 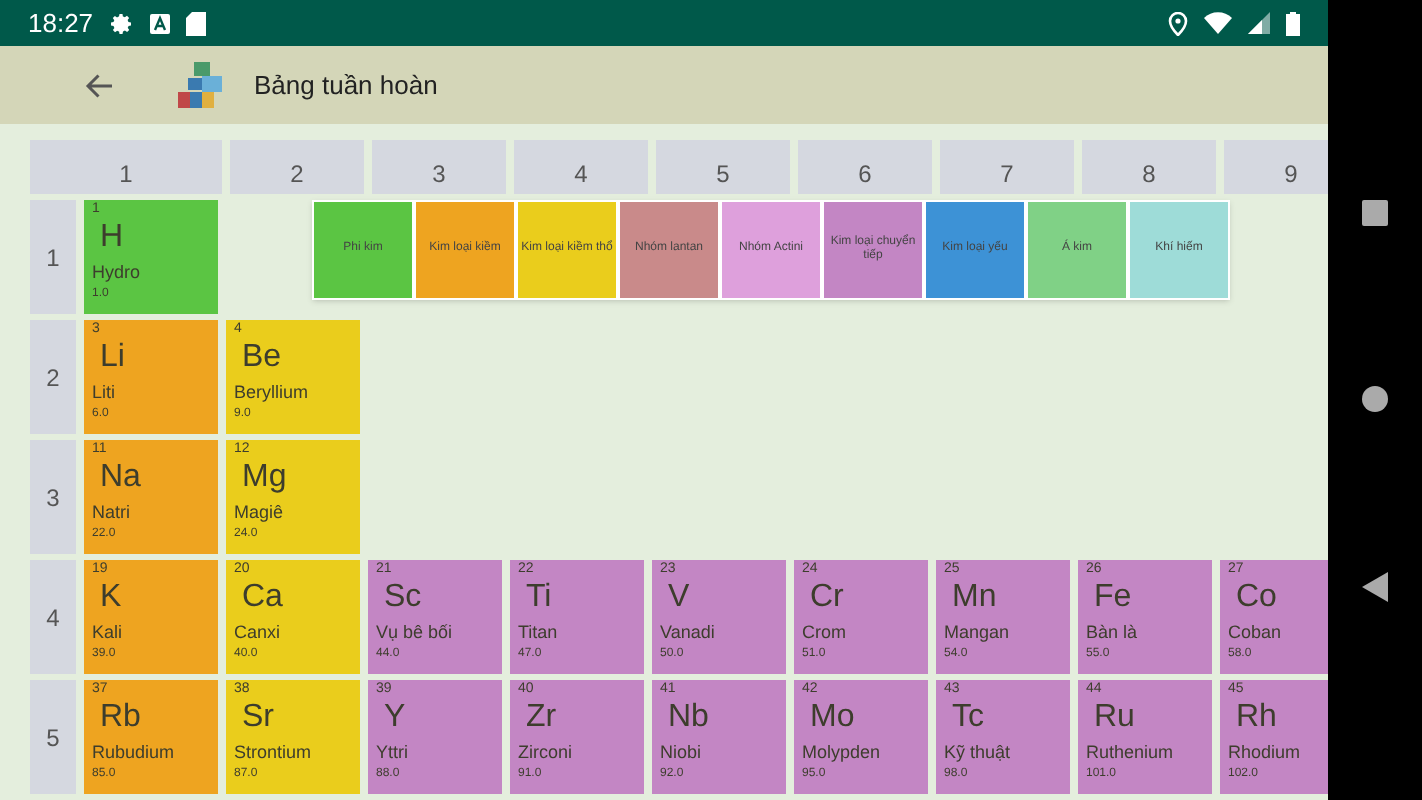 I want to click on element-name: Rhodium, so click(x=1264, y=753).